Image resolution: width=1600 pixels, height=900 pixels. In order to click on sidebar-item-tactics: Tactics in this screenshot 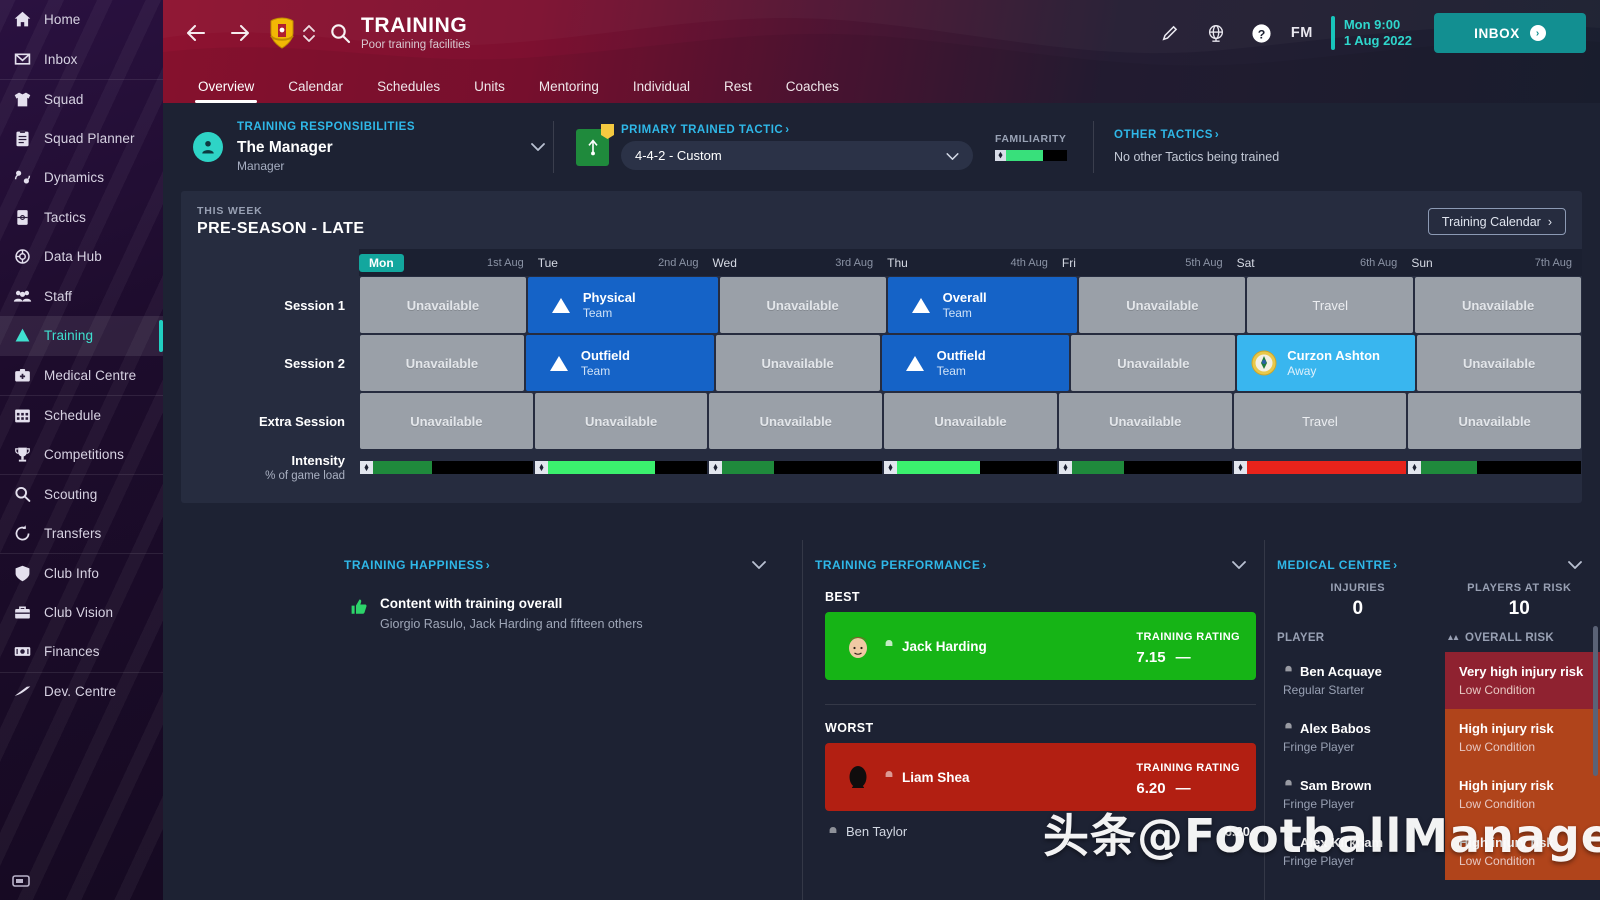, I will do `click(81, 218)`.